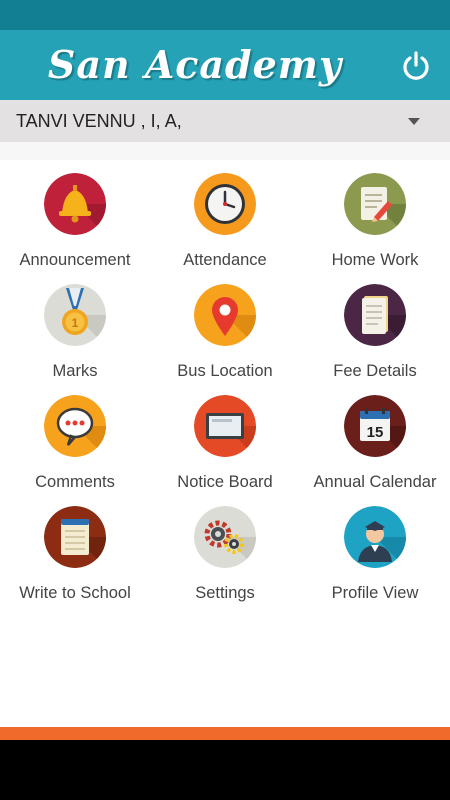  Describe the element at coordinates (375, 432) in the screenshot. I see `calendar-day: 15` at that location.